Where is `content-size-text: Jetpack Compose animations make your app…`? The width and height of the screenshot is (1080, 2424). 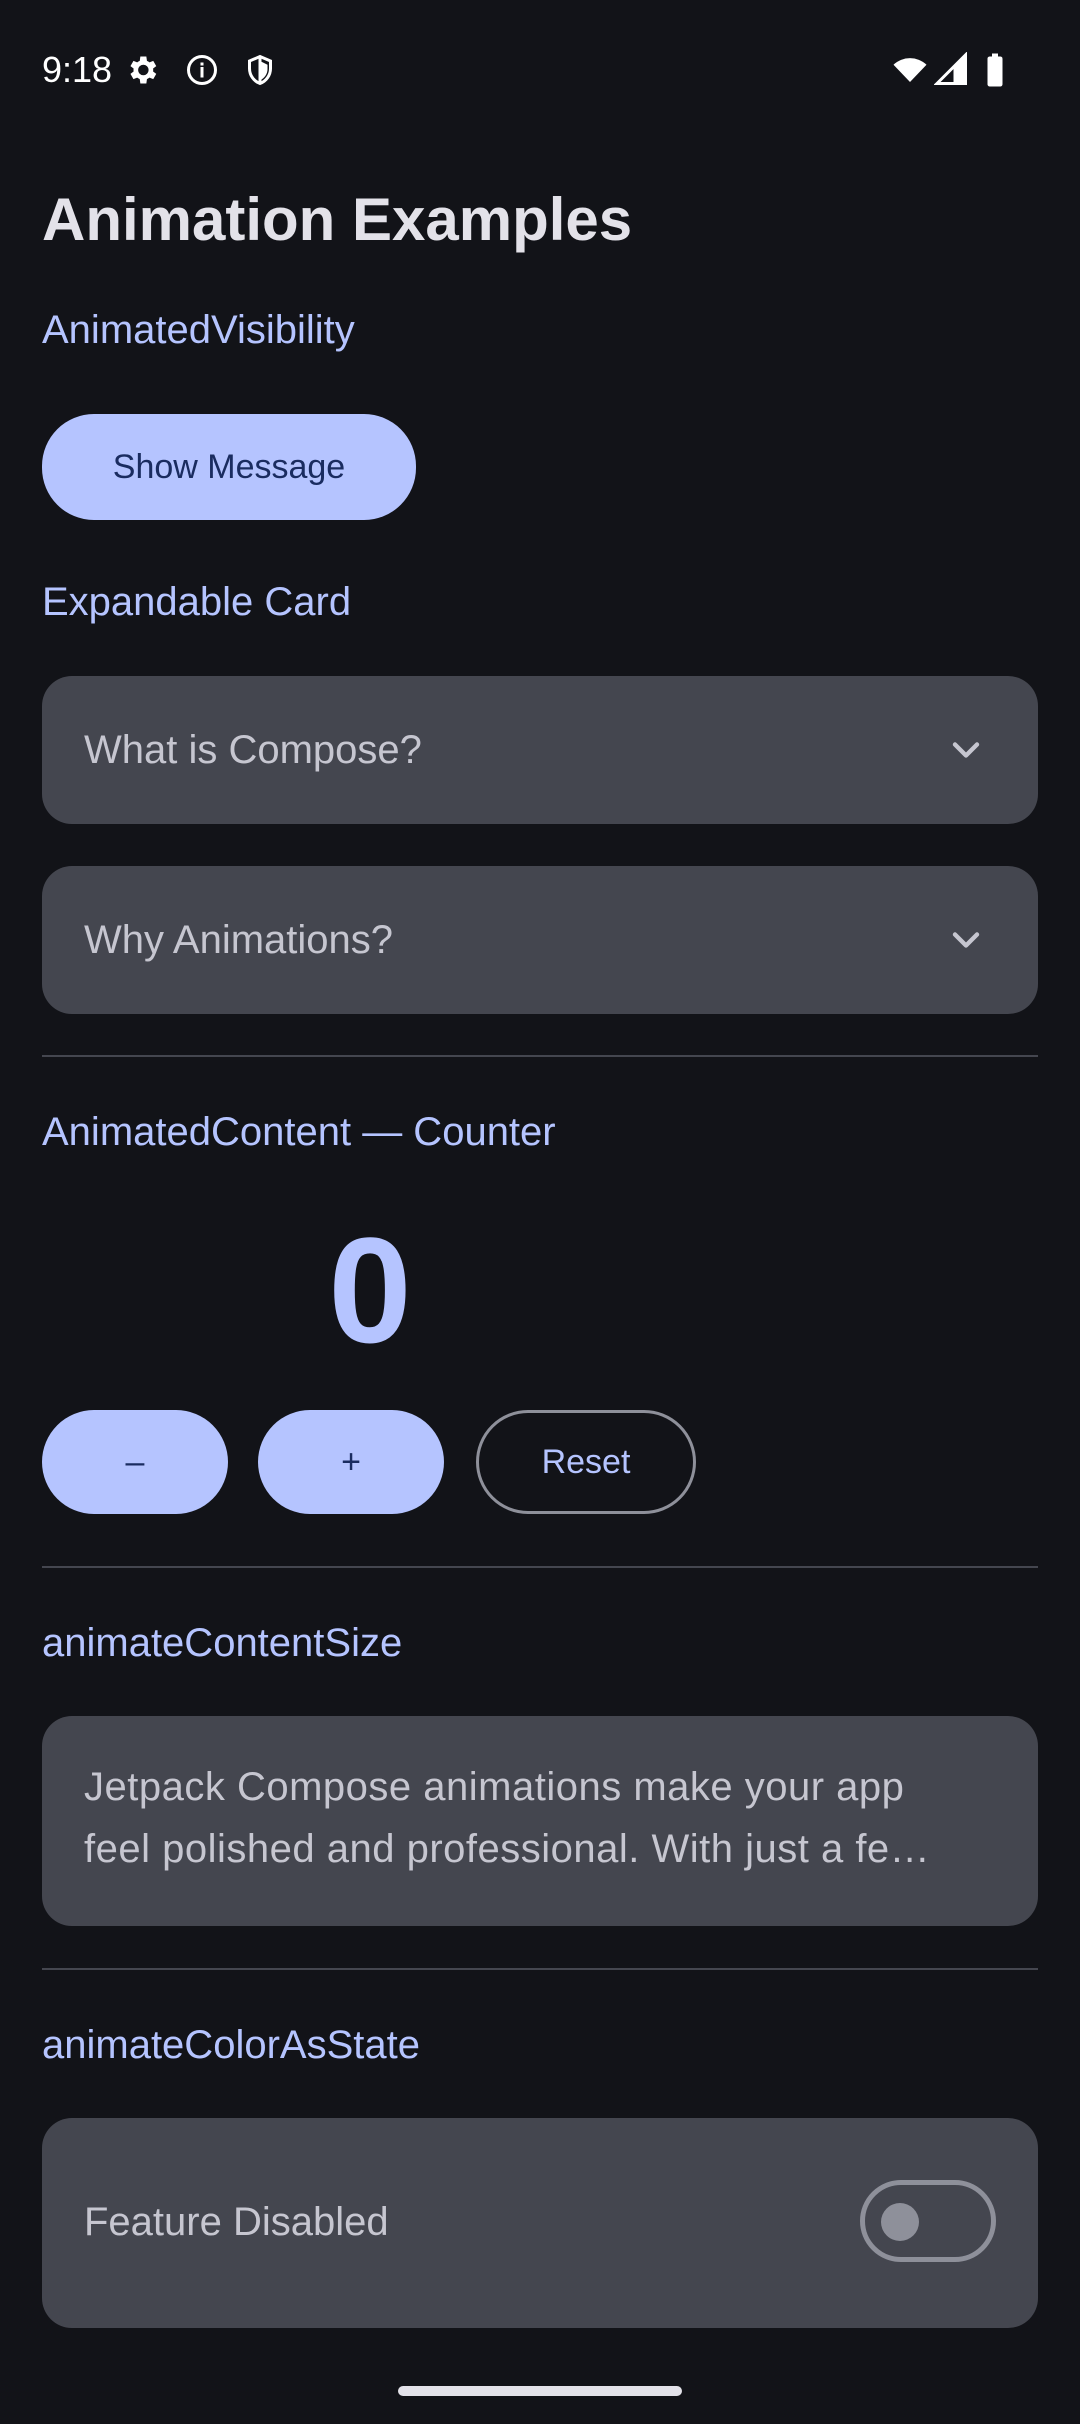
content-size-text: Jetpack Compose animations make your app… is located at coordinates (540, 1818).